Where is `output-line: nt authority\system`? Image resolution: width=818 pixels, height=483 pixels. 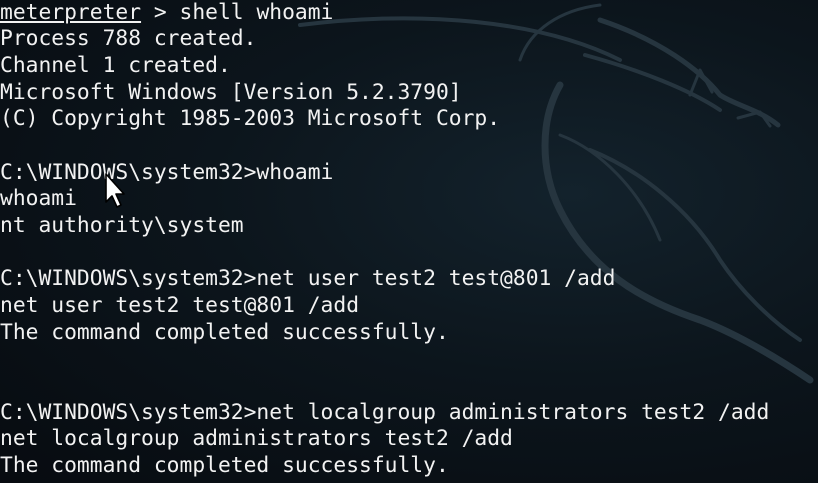
output-line: nt authority\system is located at coordinates (122, 225).